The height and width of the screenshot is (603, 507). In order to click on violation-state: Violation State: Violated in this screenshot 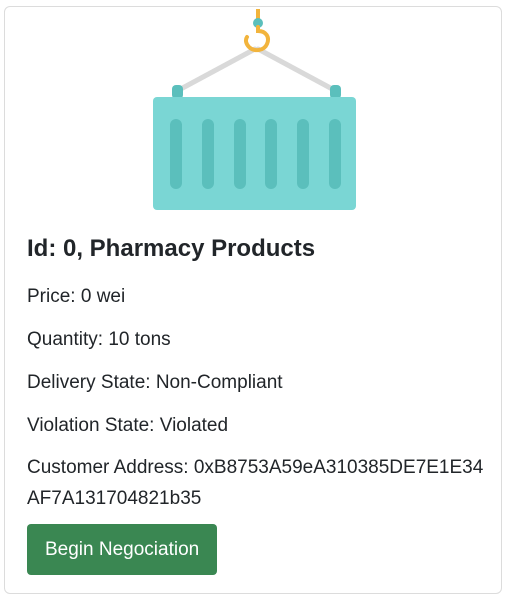, I will do `click(128, 425)`.